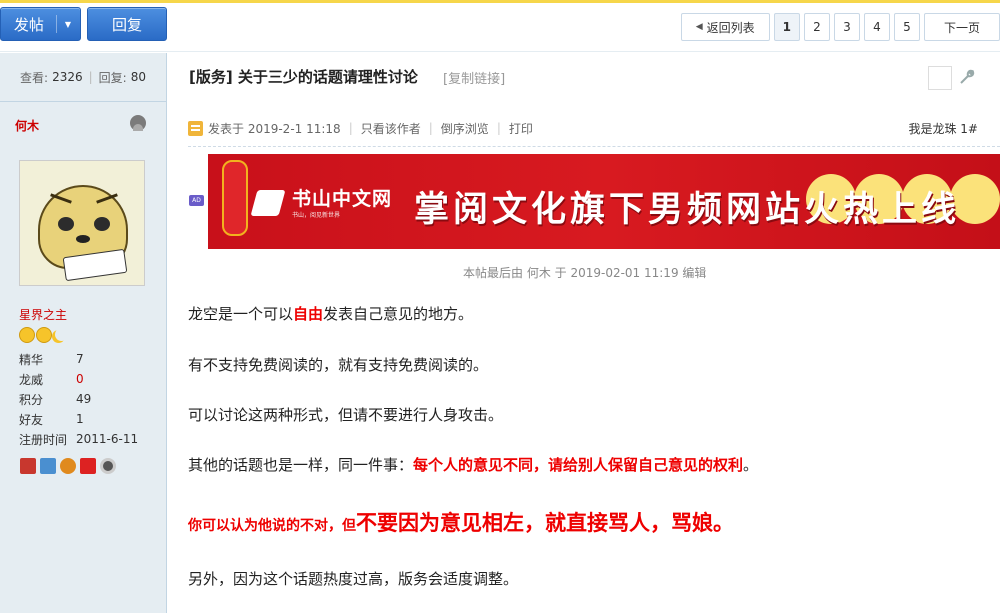 This screenshot has height=613, width=1000. I want to click on replies-count: 80, so click(138, 77).